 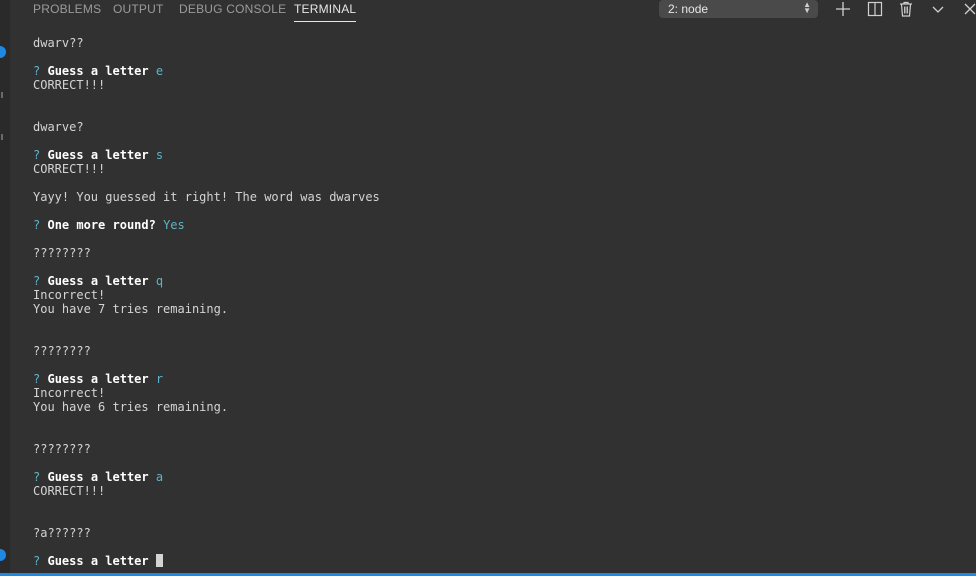 What do you see at coordinates (938, 9) in the screenshot?
I see `chevron-down-icon` at bounding box center [938, 9].